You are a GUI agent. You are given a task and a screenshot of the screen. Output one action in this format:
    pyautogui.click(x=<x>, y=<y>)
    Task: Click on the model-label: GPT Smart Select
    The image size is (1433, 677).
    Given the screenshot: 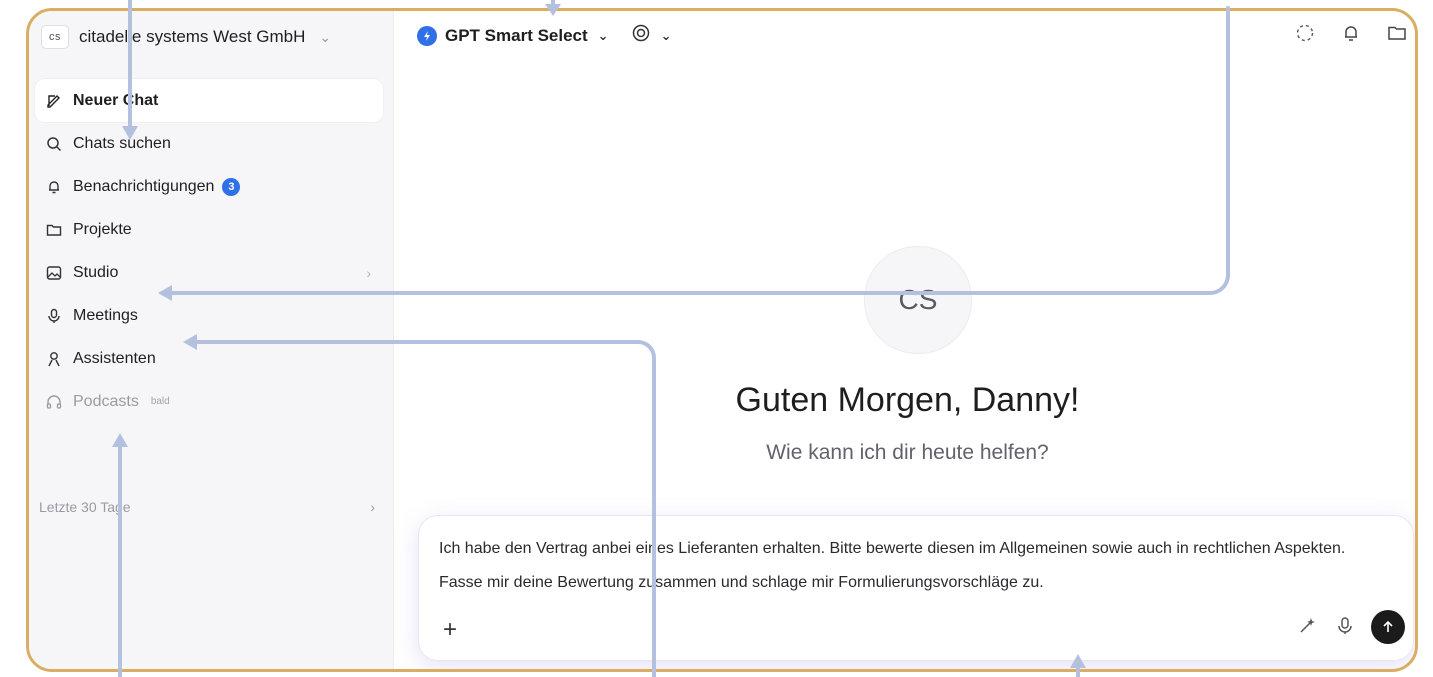 What is the action you would take?
    pyautogui.click(x=516, y=35)
    